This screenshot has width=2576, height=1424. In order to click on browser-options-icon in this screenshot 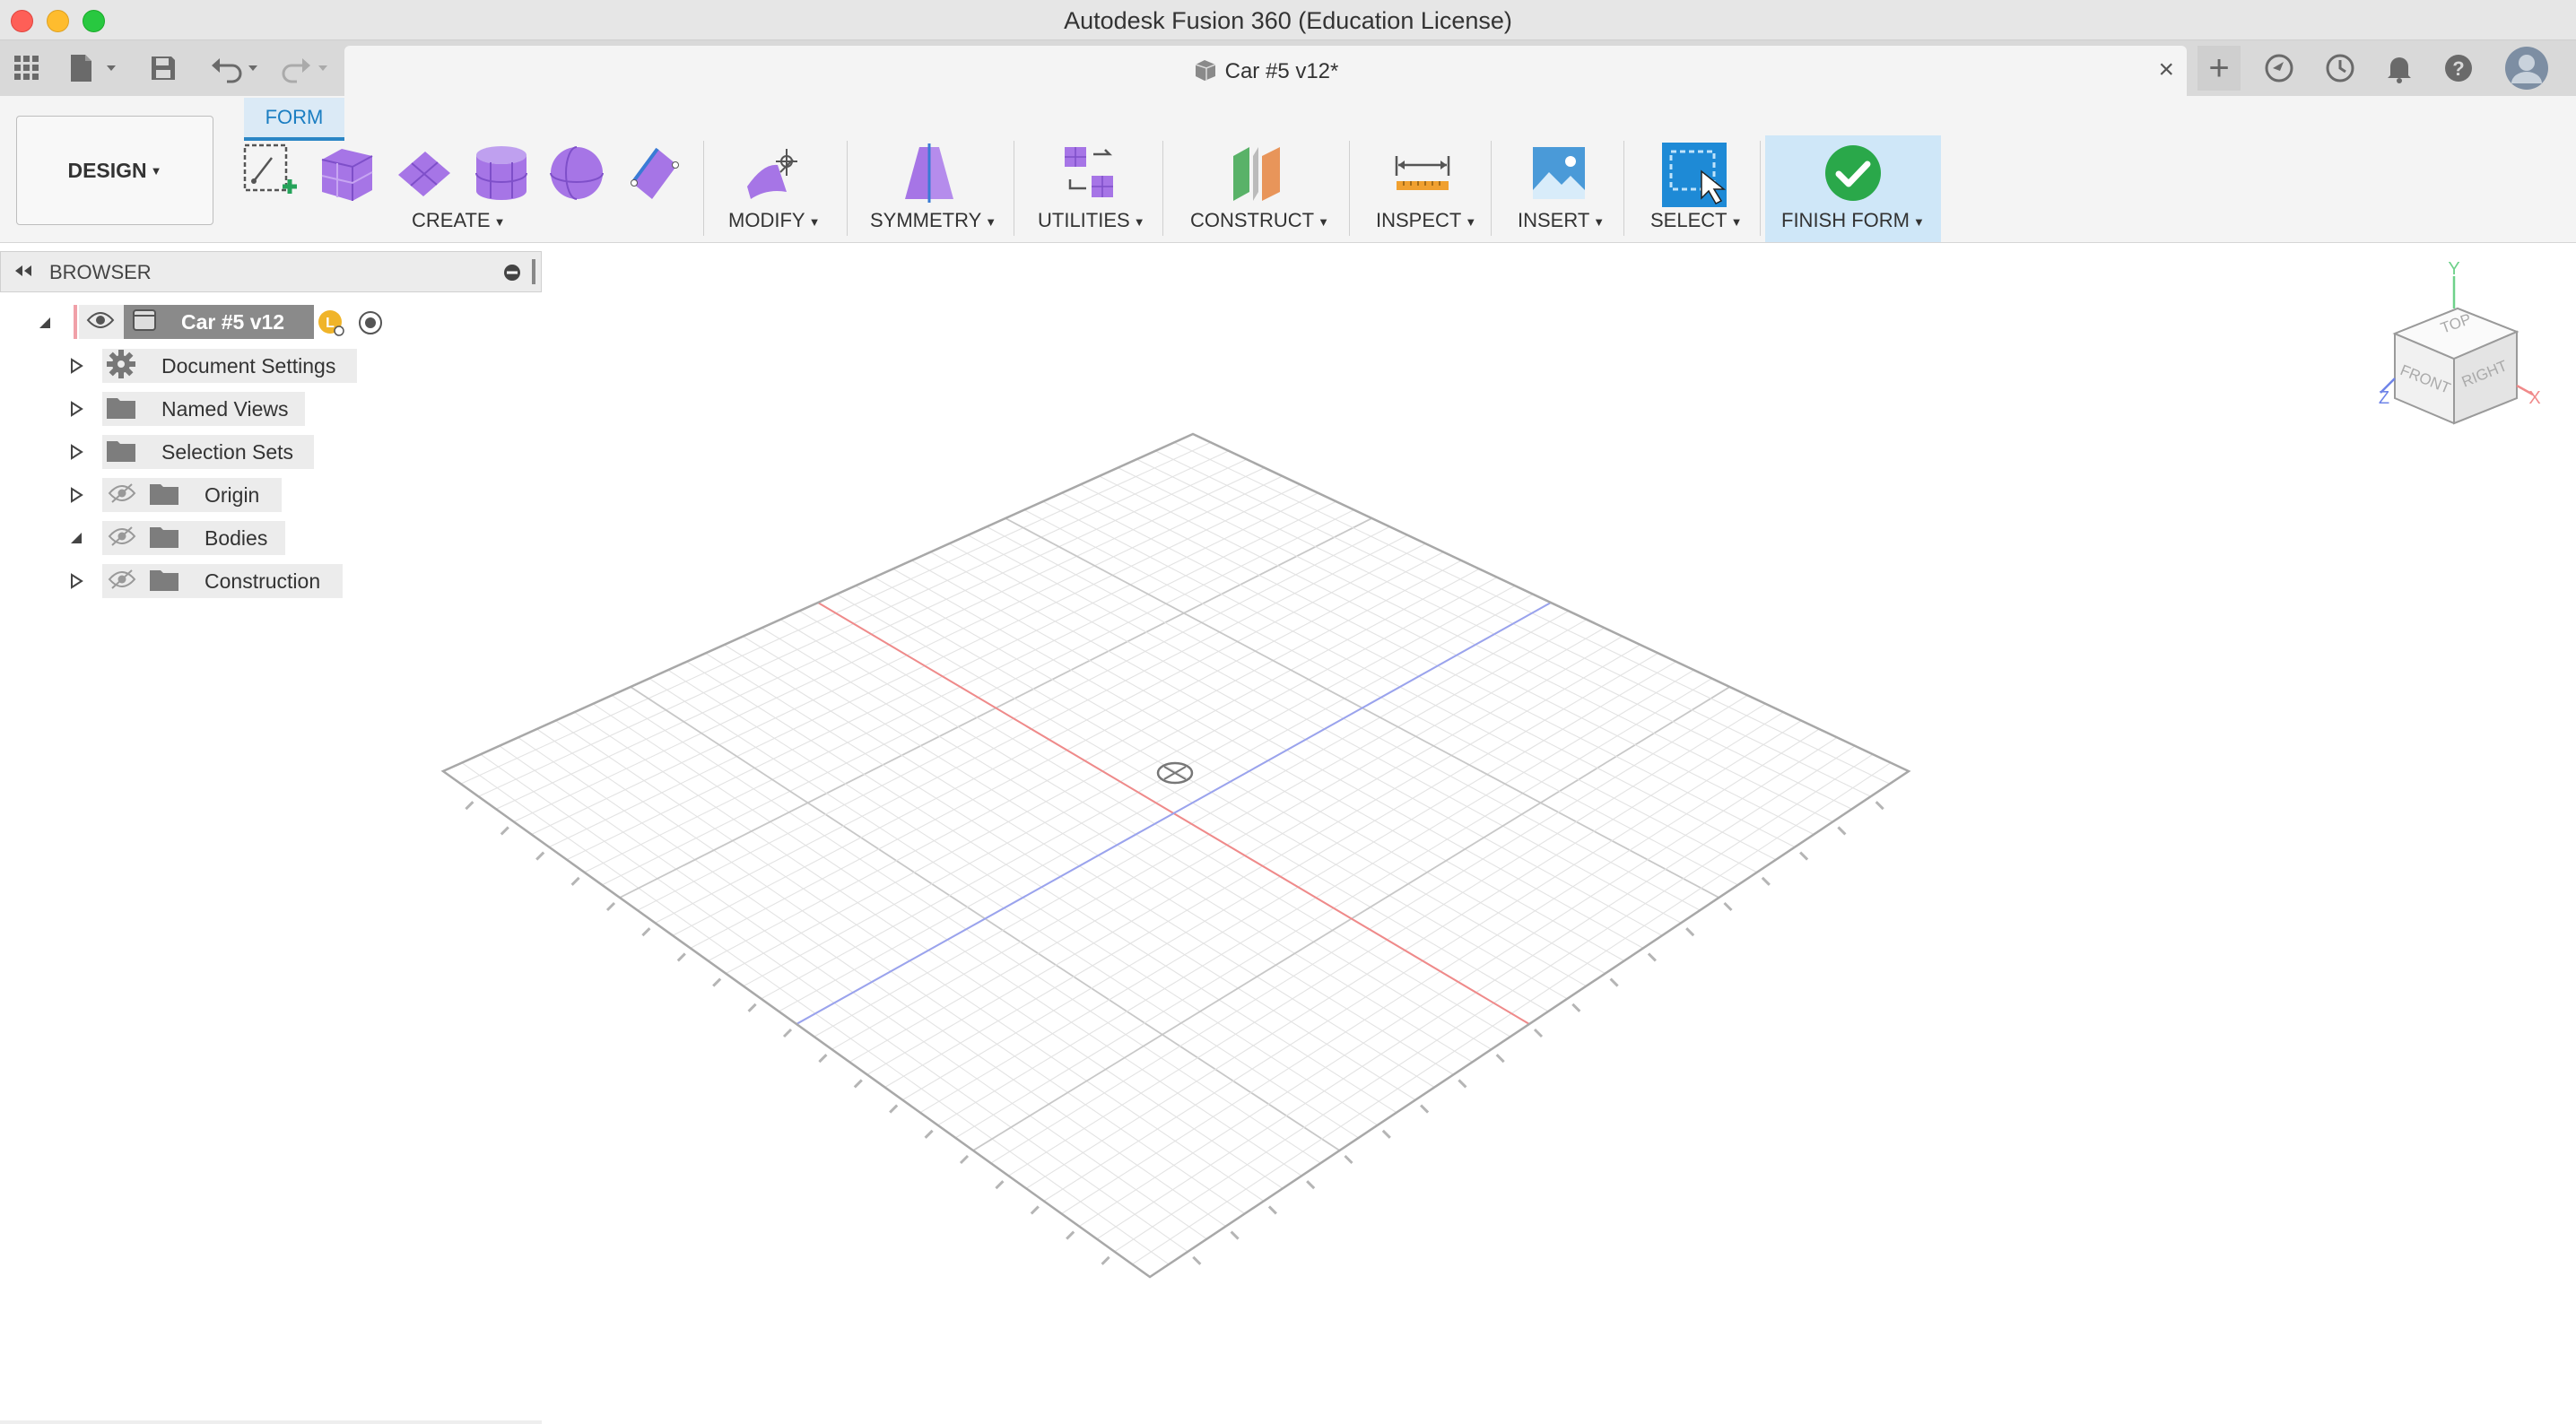, I will do `click(512, 275)`.